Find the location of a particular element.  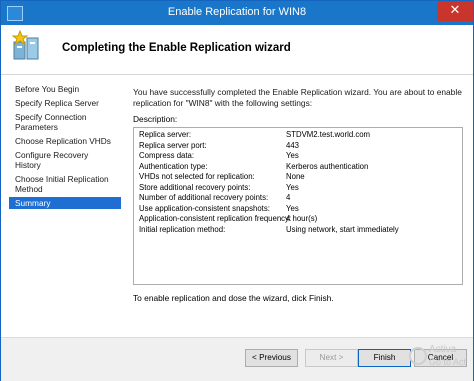

setting-row: Replica server: STDVM2.test.world.com is located at coordinates (298, 135).